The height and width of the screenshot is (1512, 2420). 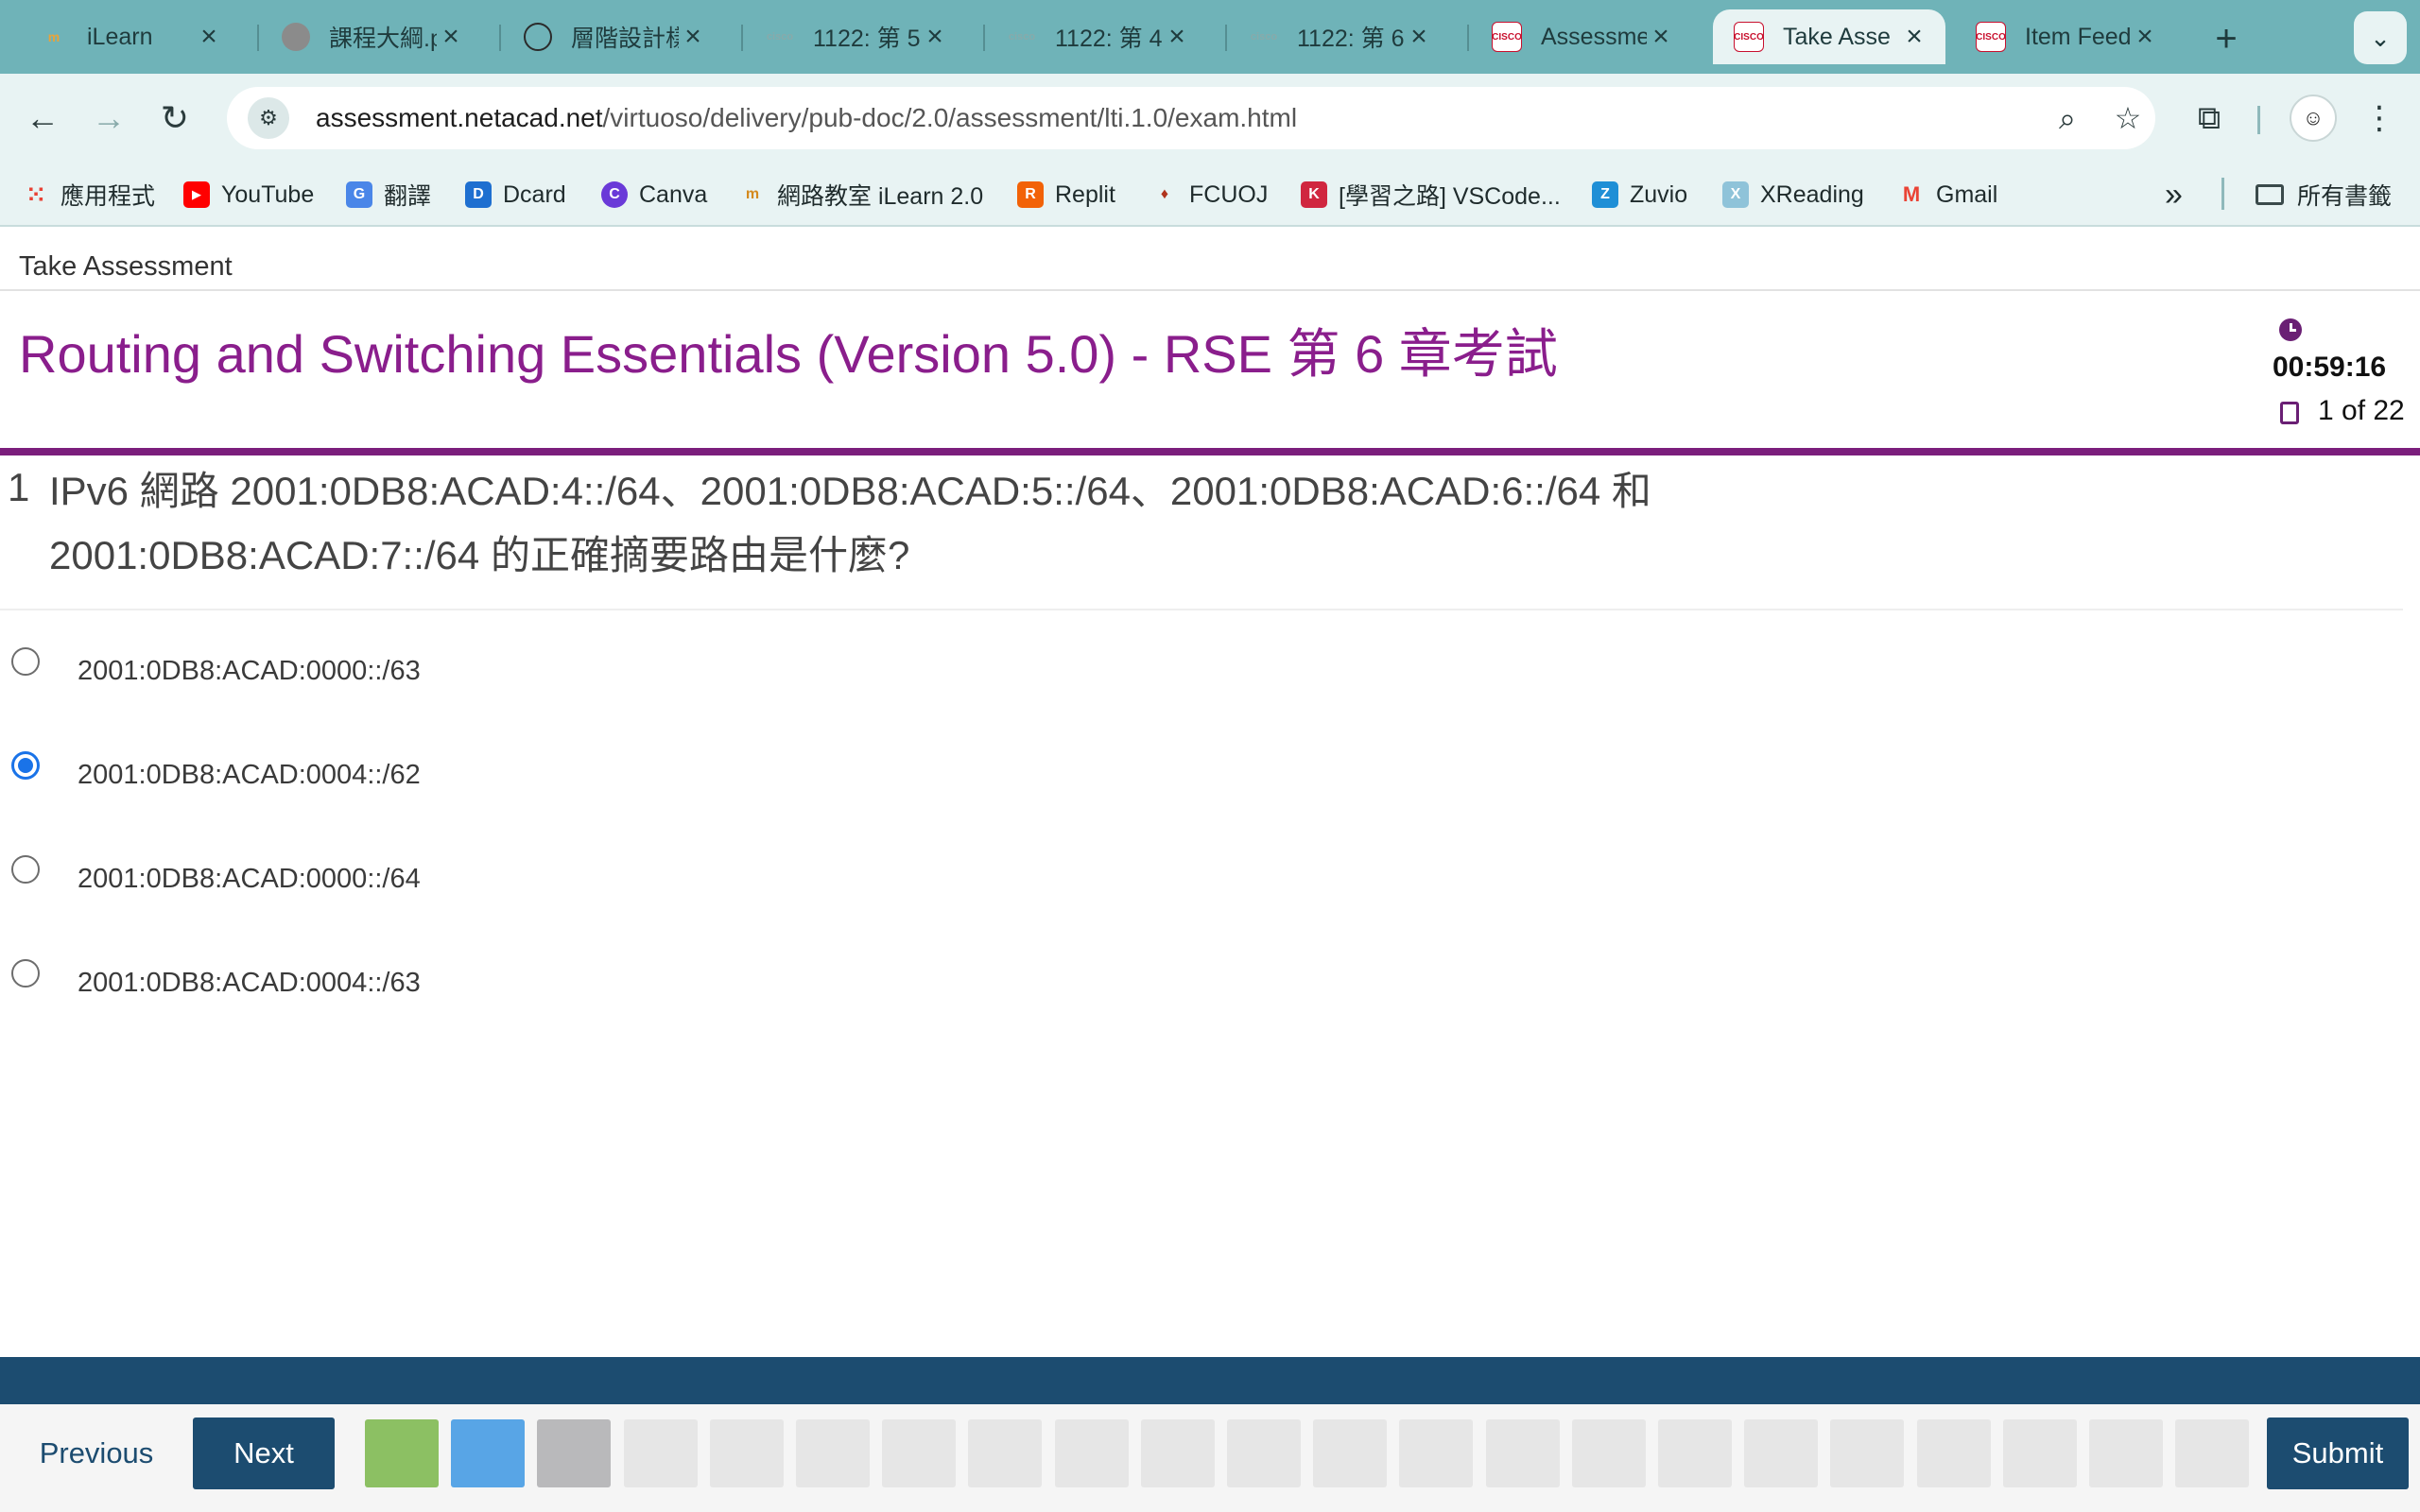 What do you see at coordinates (26, 765) in the screenshot?
I see `radio-button-selected` at bounding box center [26, 765].